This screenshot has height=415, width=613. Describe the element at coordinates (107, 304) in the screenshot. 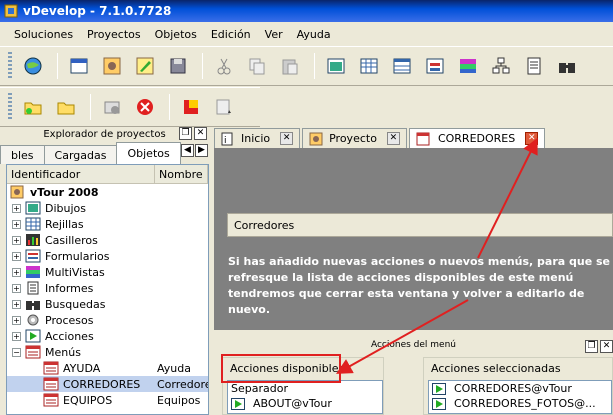

I see `tree-item-busquedas: + Busquedas` at that location.